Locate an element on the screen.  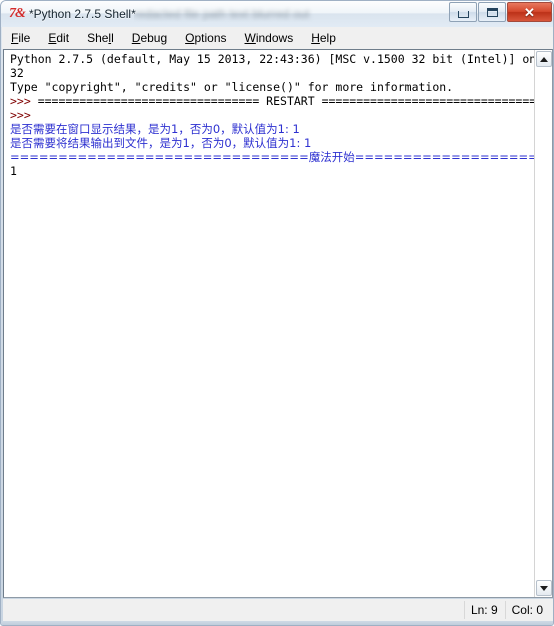
shell-text: 是否需要在窗口显示结果，是为1，否为0，默认值为1: 1 is located at coordinates (155, 129).